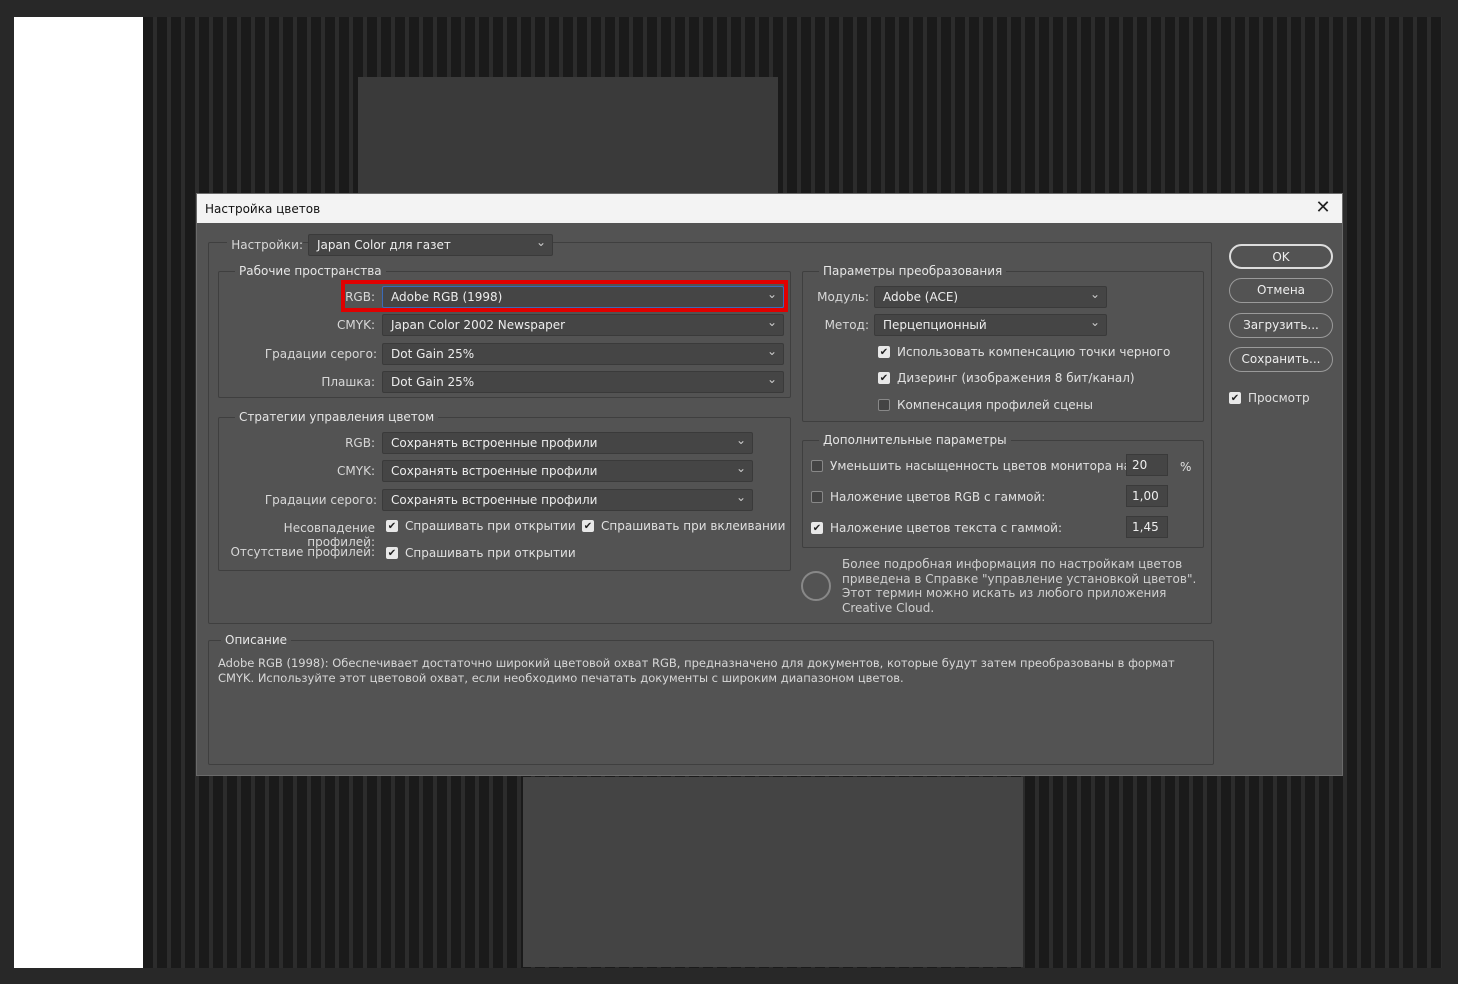 This screenshot has height=984, width=1458. What do you see at coordinates (1279, 398) in the screenshot?
I see `preview-label: Просмотр` at bounding box center [1279, 398].